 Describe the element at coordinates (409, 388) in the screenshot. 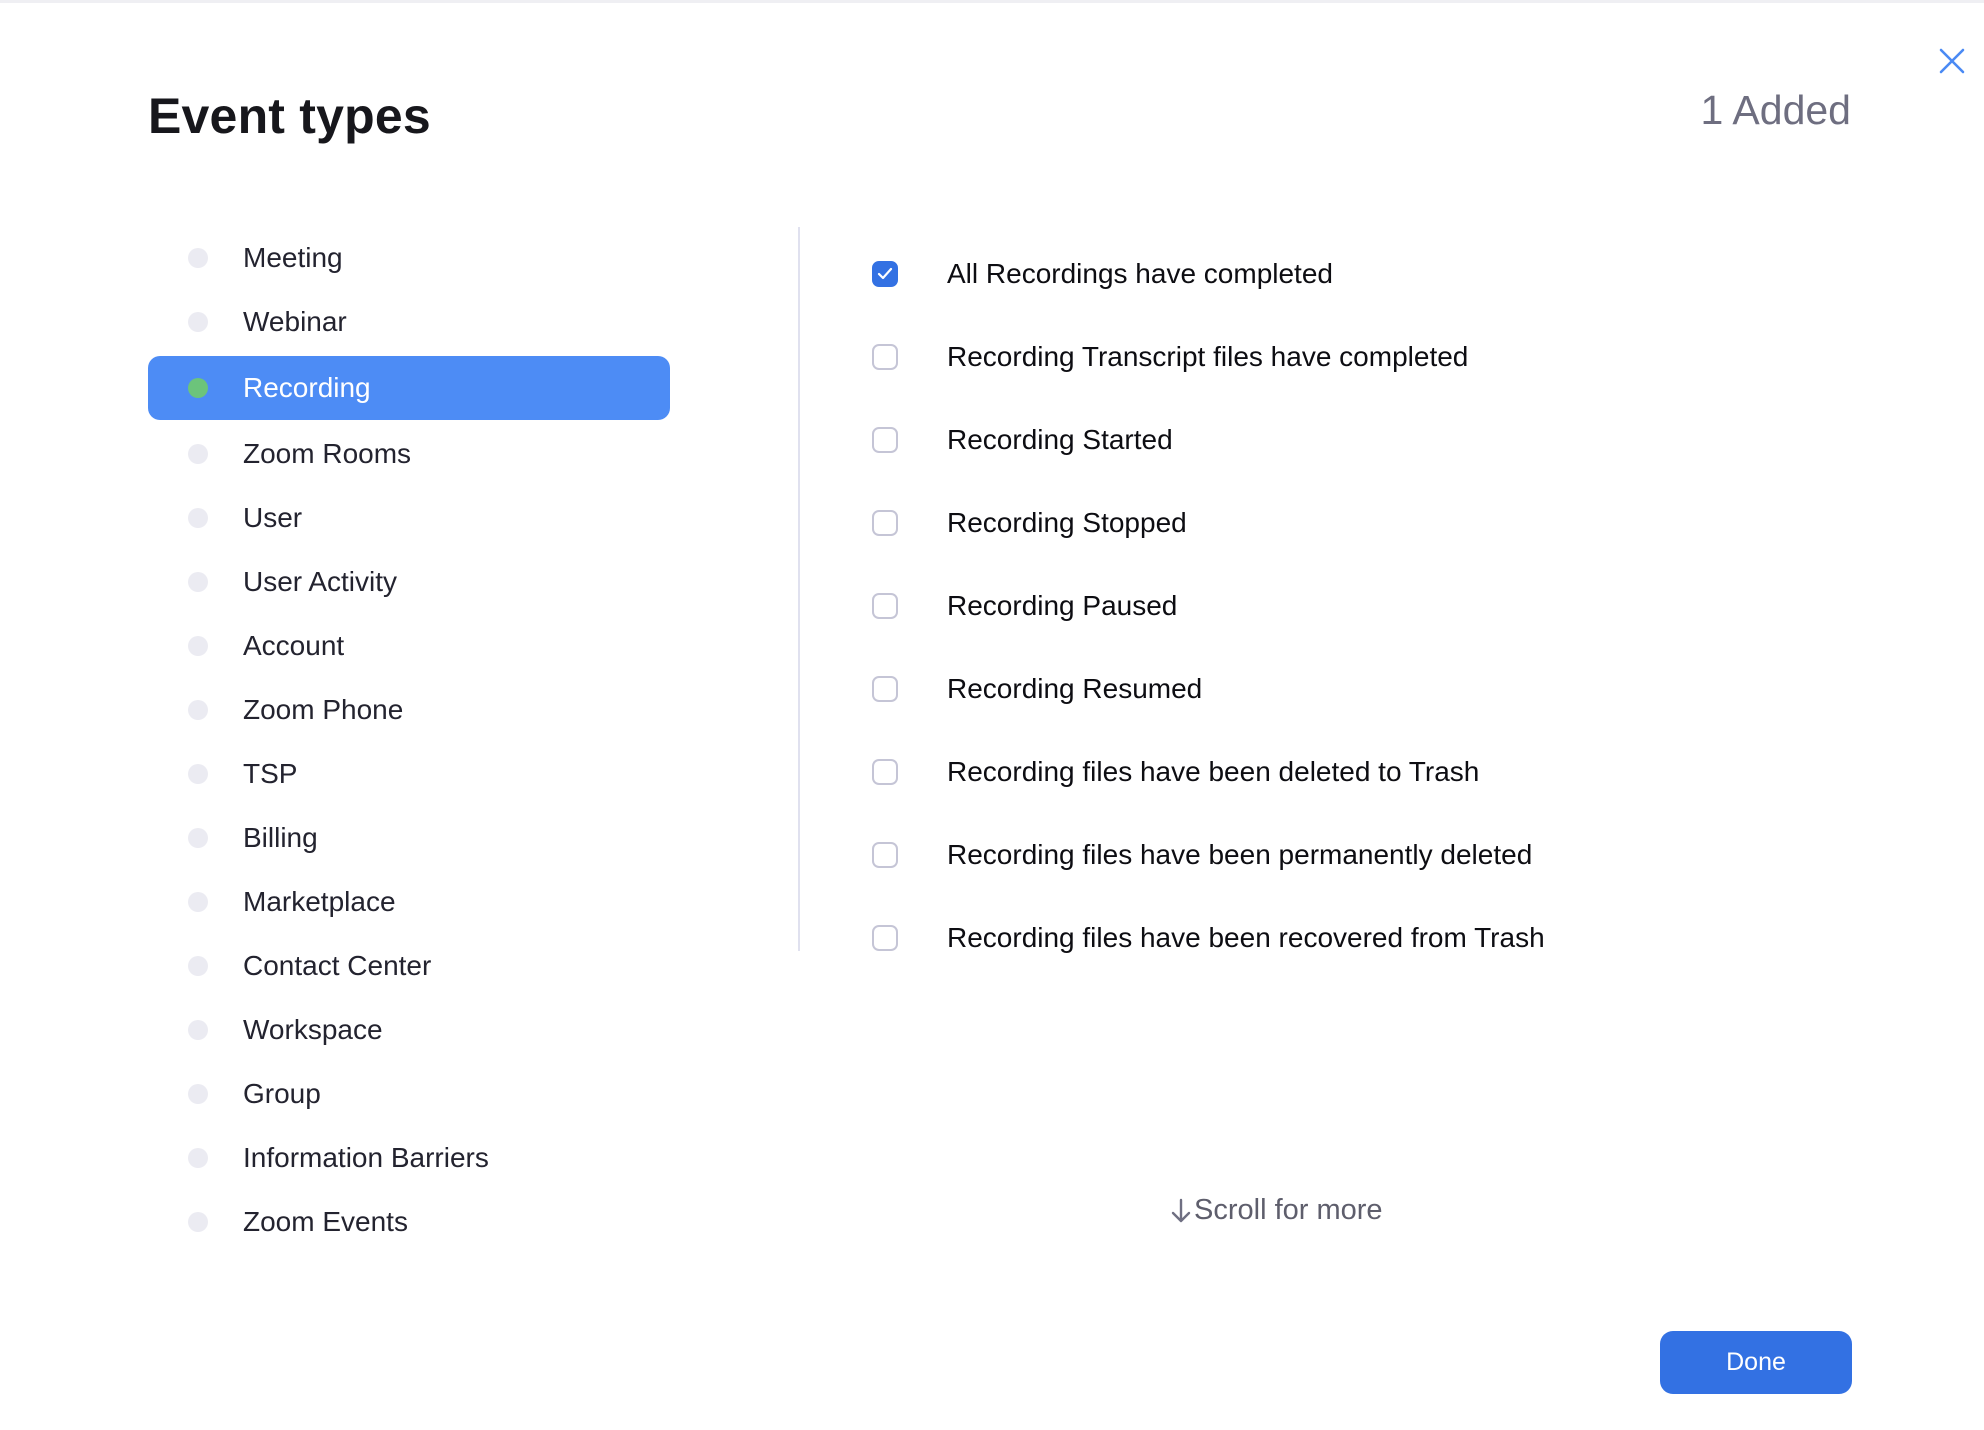

I see `category-item-recording: Recording` at that location.